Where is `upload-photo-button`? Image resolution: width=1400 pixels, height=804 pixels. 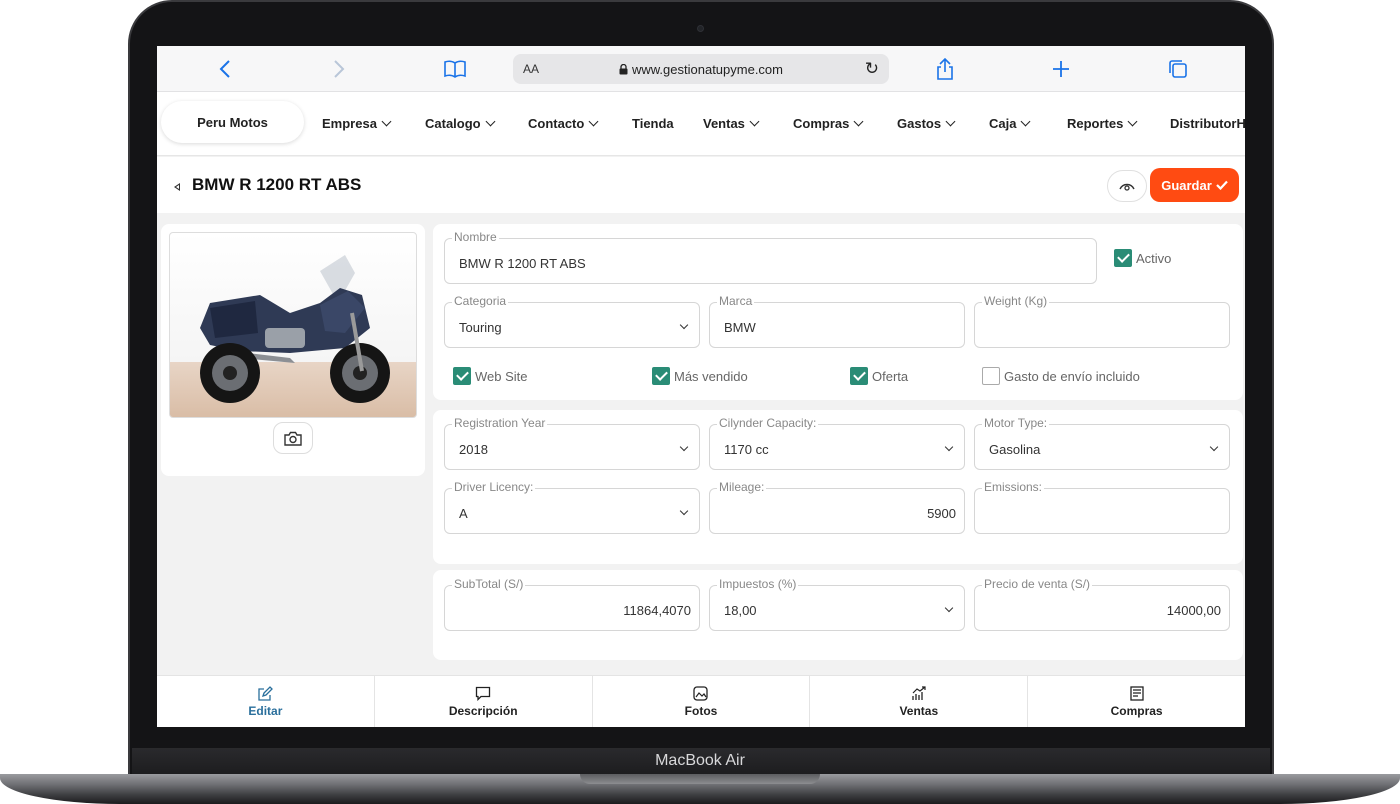 upload-photo-button is located at coordinates (293, 438).